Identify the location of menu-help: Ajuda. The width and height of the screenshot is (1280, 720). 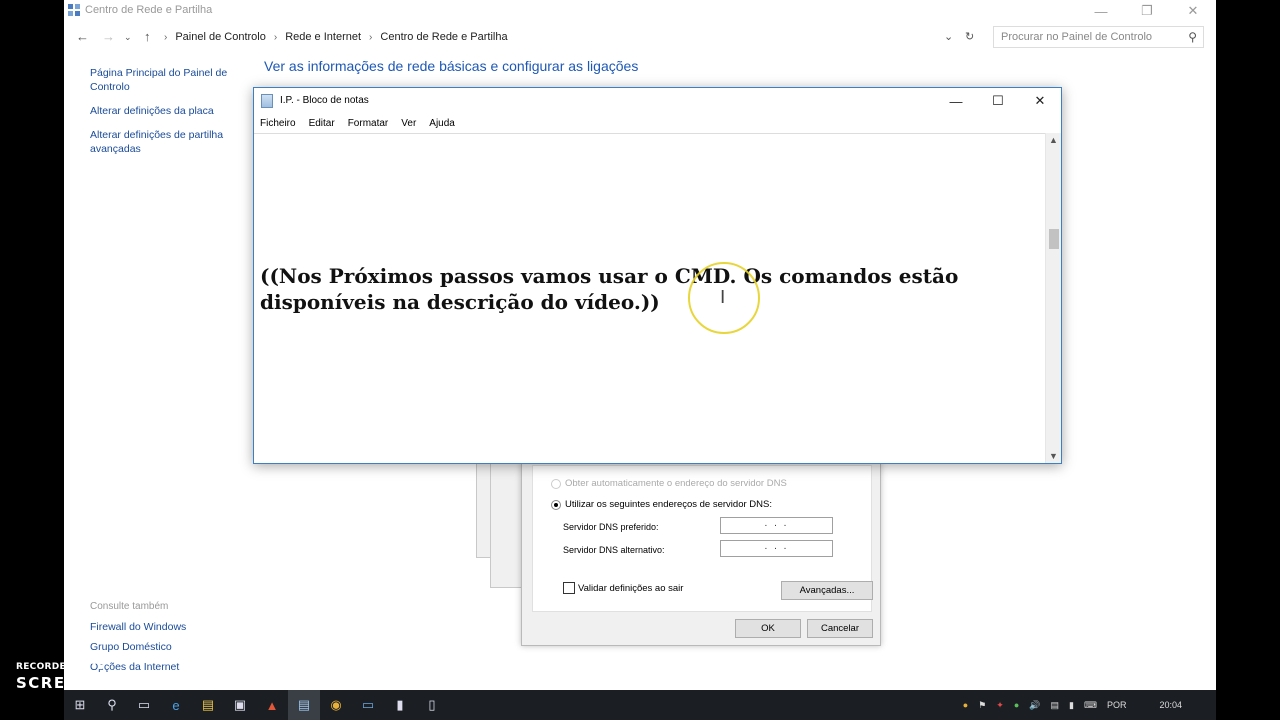
(442, 124).